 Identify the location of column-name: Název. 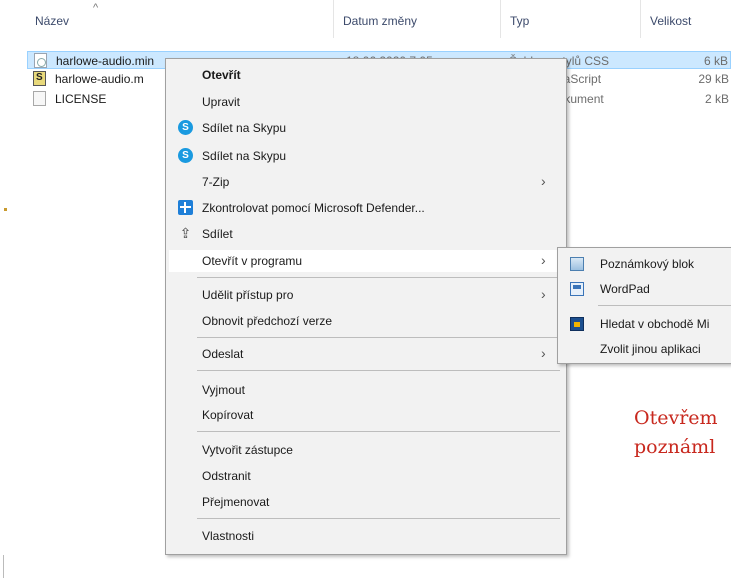
(52, 21).